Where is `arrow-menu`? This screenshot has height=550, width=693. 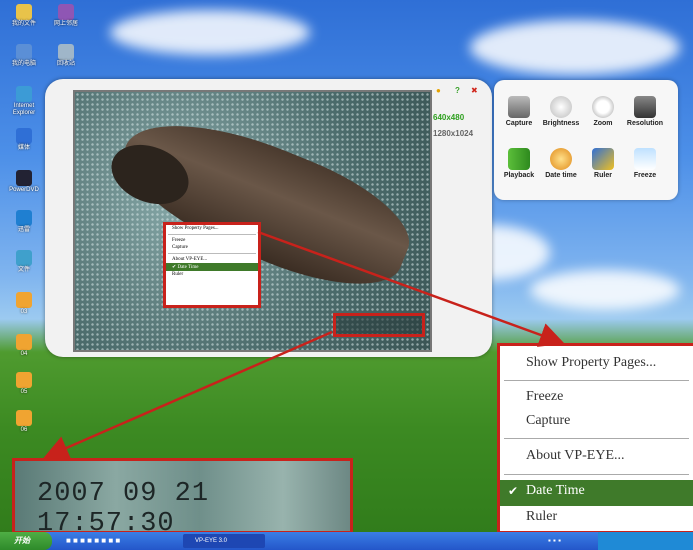
arrow-menu is located at coordinates (411, 288).